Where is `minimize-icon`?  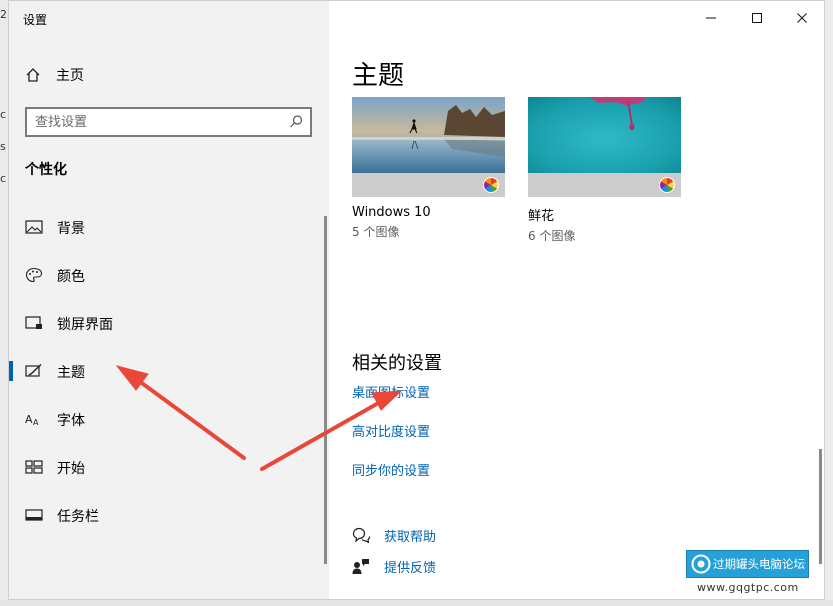
minimize-icon is located at coordinates (711, 18).